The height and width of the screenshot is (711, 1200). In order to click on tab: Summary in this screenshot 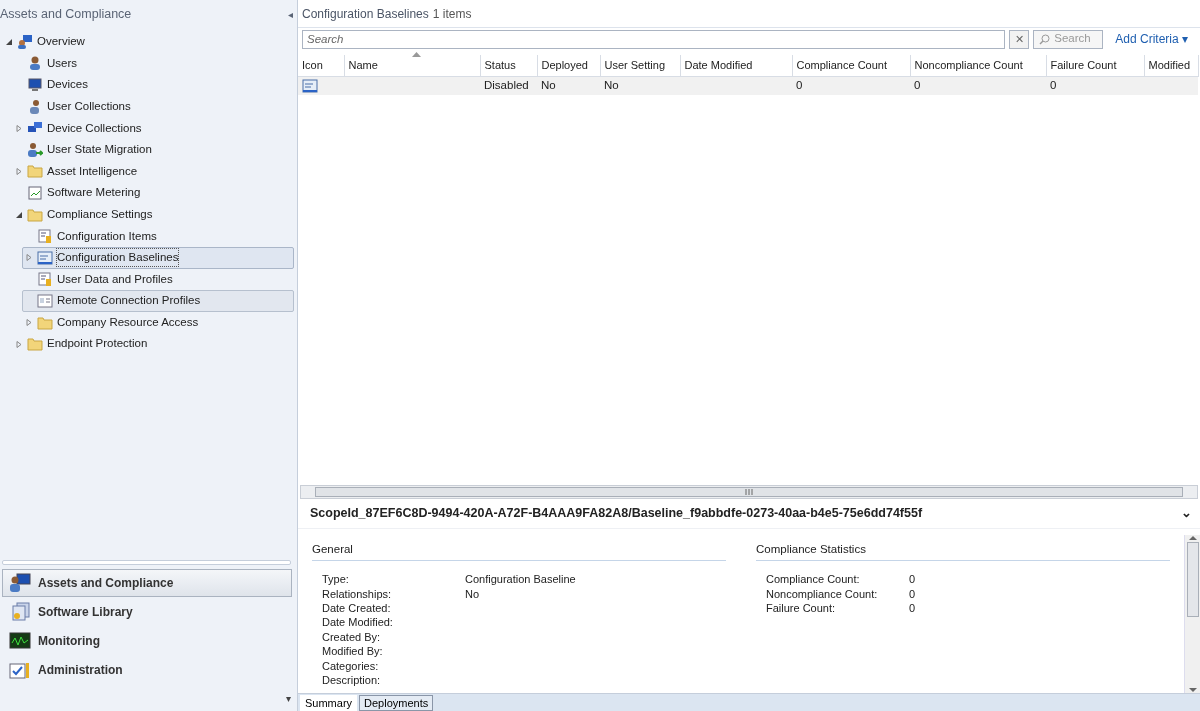, I will do `click(329, 703)`.